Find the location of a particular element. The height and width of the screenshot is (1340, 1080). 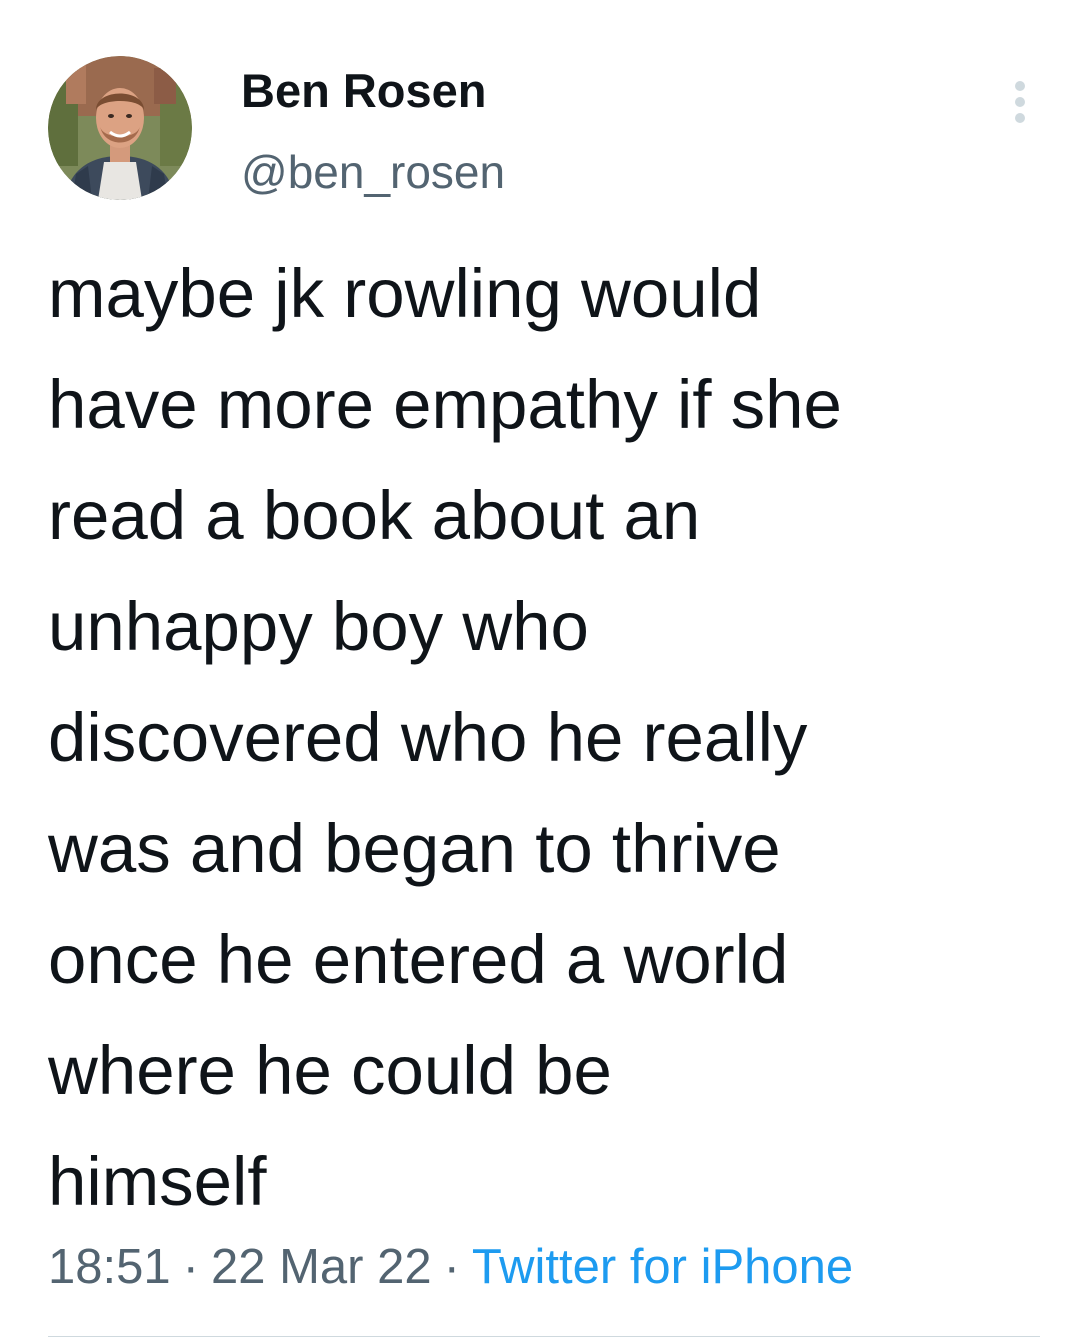

author-display-name: Ben Rosen is located at coordinates (364, 91).